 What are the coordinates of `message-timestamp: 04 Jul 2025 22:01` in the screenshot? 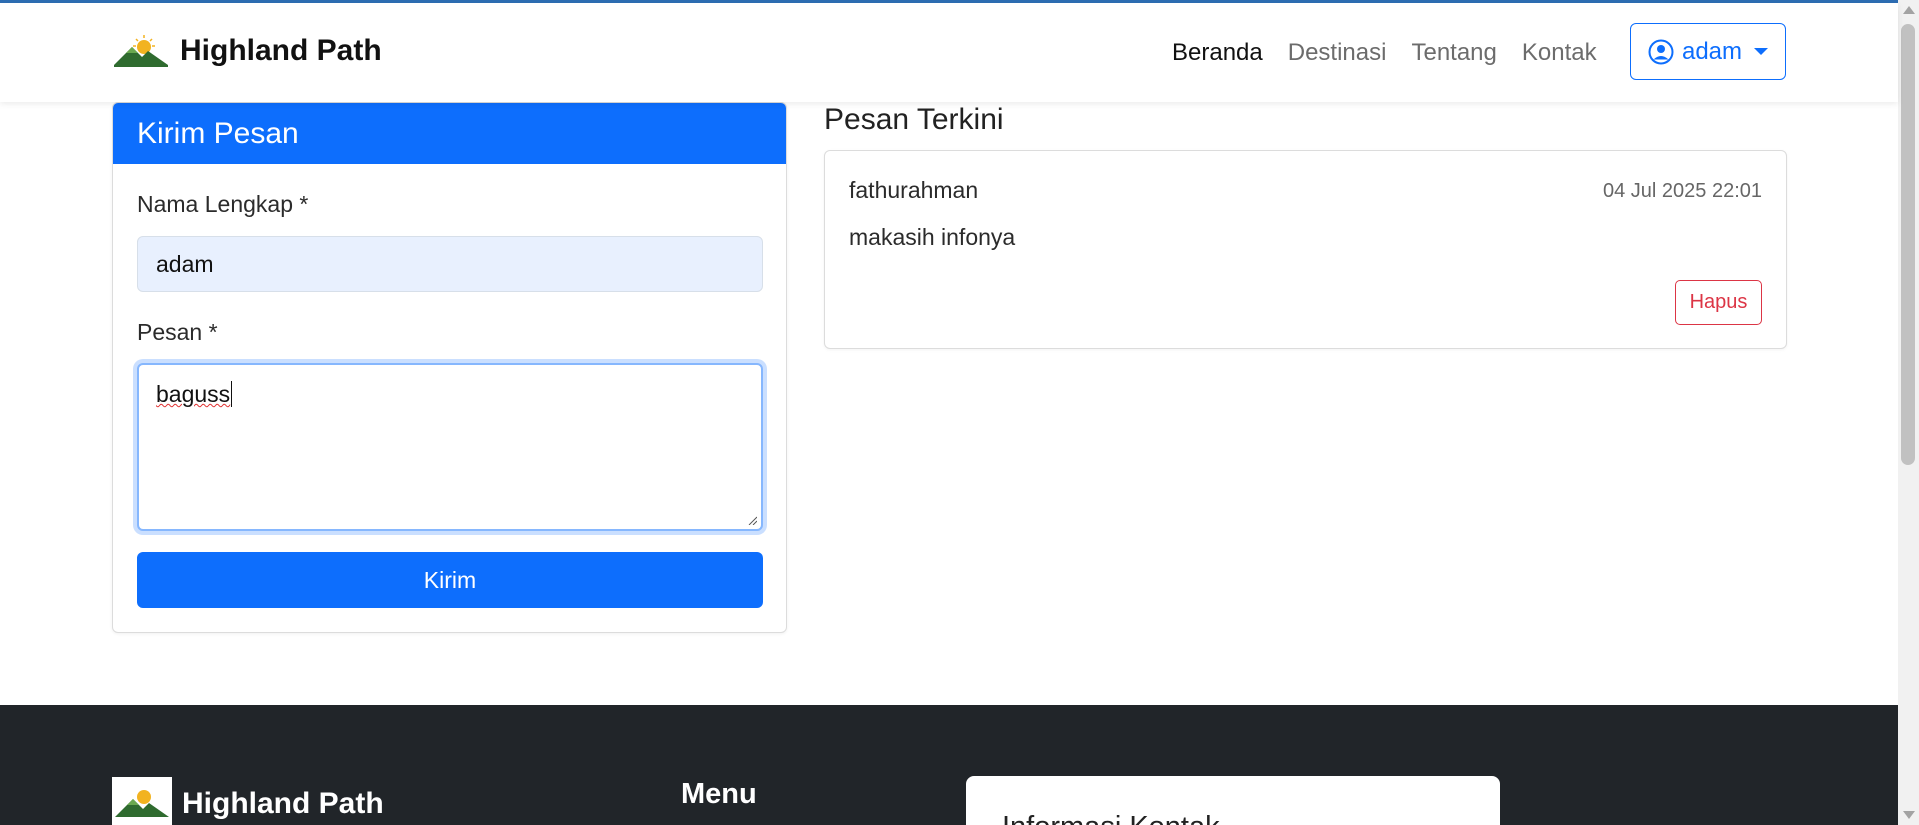 It's located at (1682, 191).